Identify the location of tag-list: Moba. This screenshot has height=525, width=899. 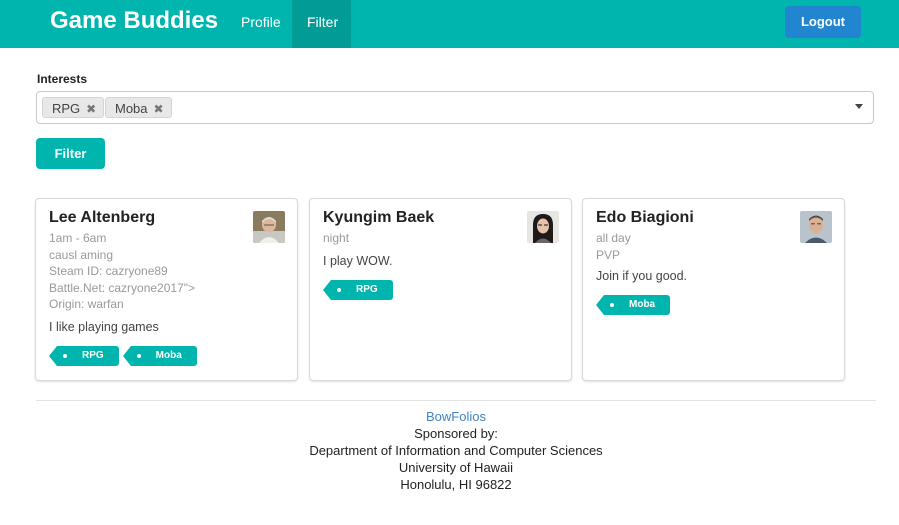
(633, 305).